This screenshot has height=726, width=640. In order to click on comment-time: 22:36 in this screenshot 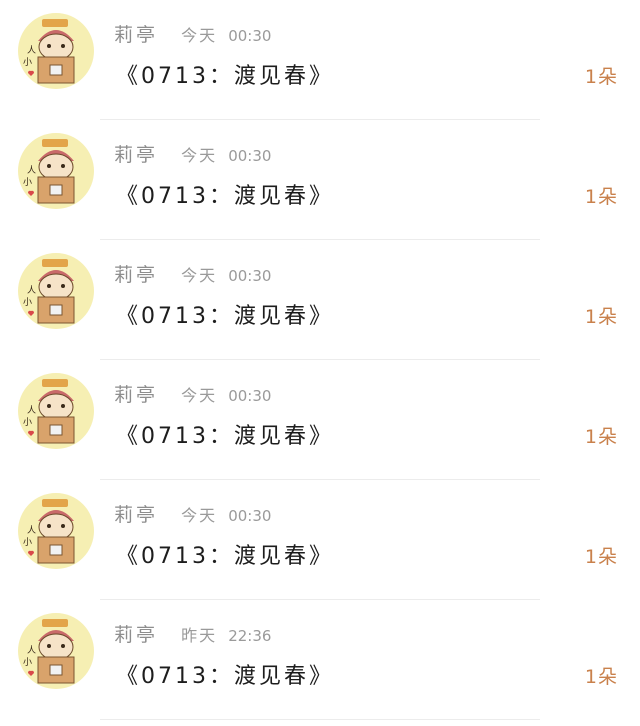, I will do `click(250, 636)`.